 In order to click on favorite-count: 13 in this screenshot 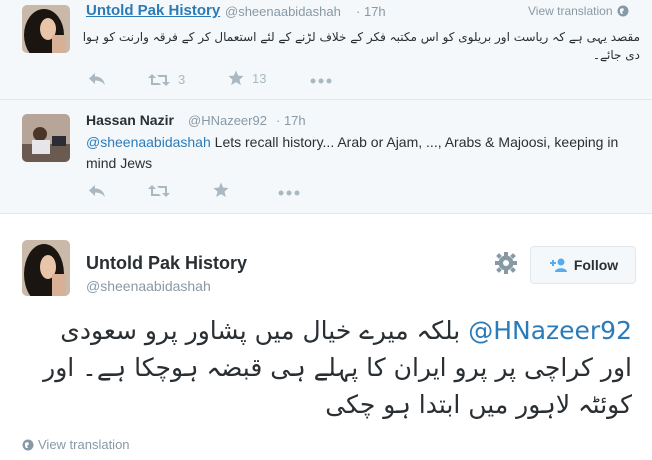, I will do `click(259, 78)`.